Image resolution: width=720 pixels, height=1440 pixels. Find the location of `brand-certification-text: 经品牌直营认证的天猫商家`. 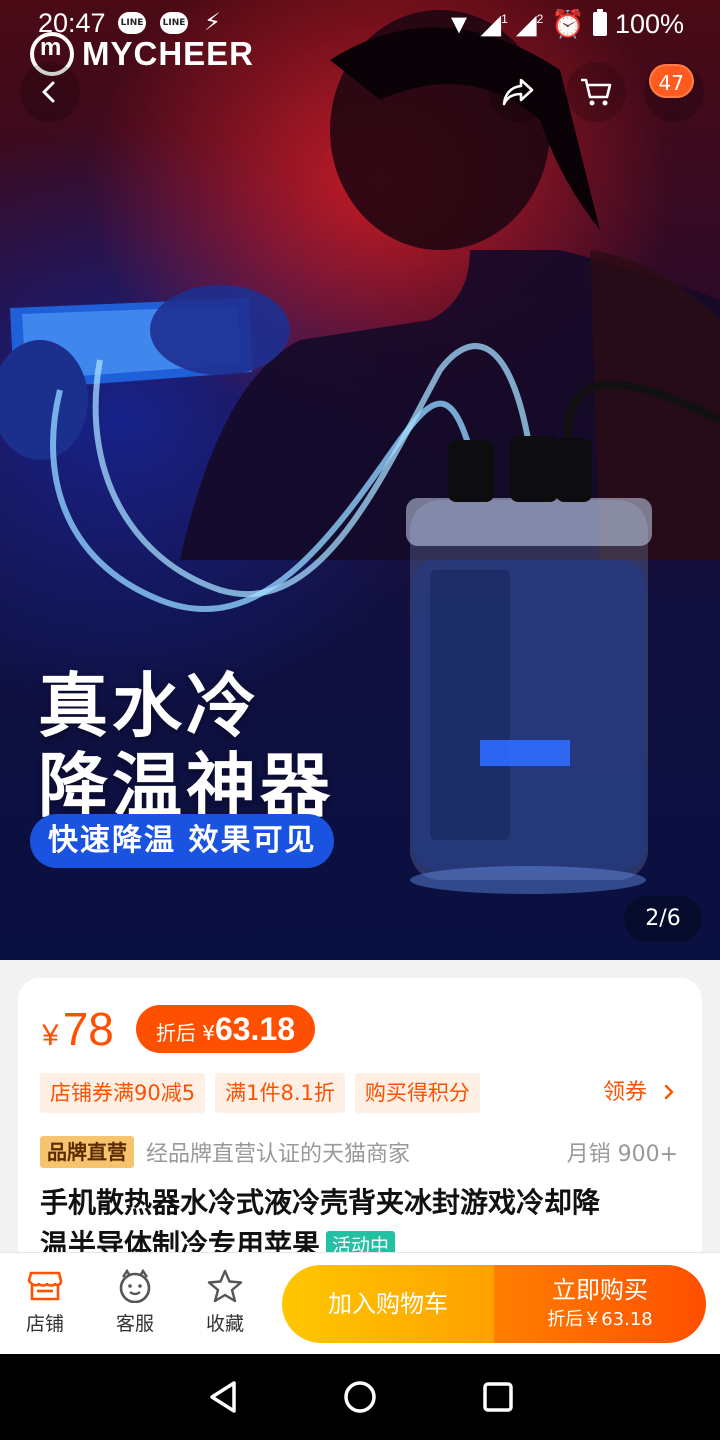

brand-certification-text: 经品牌直营认证的天猫商家 is located at coordinates (278, 1154).